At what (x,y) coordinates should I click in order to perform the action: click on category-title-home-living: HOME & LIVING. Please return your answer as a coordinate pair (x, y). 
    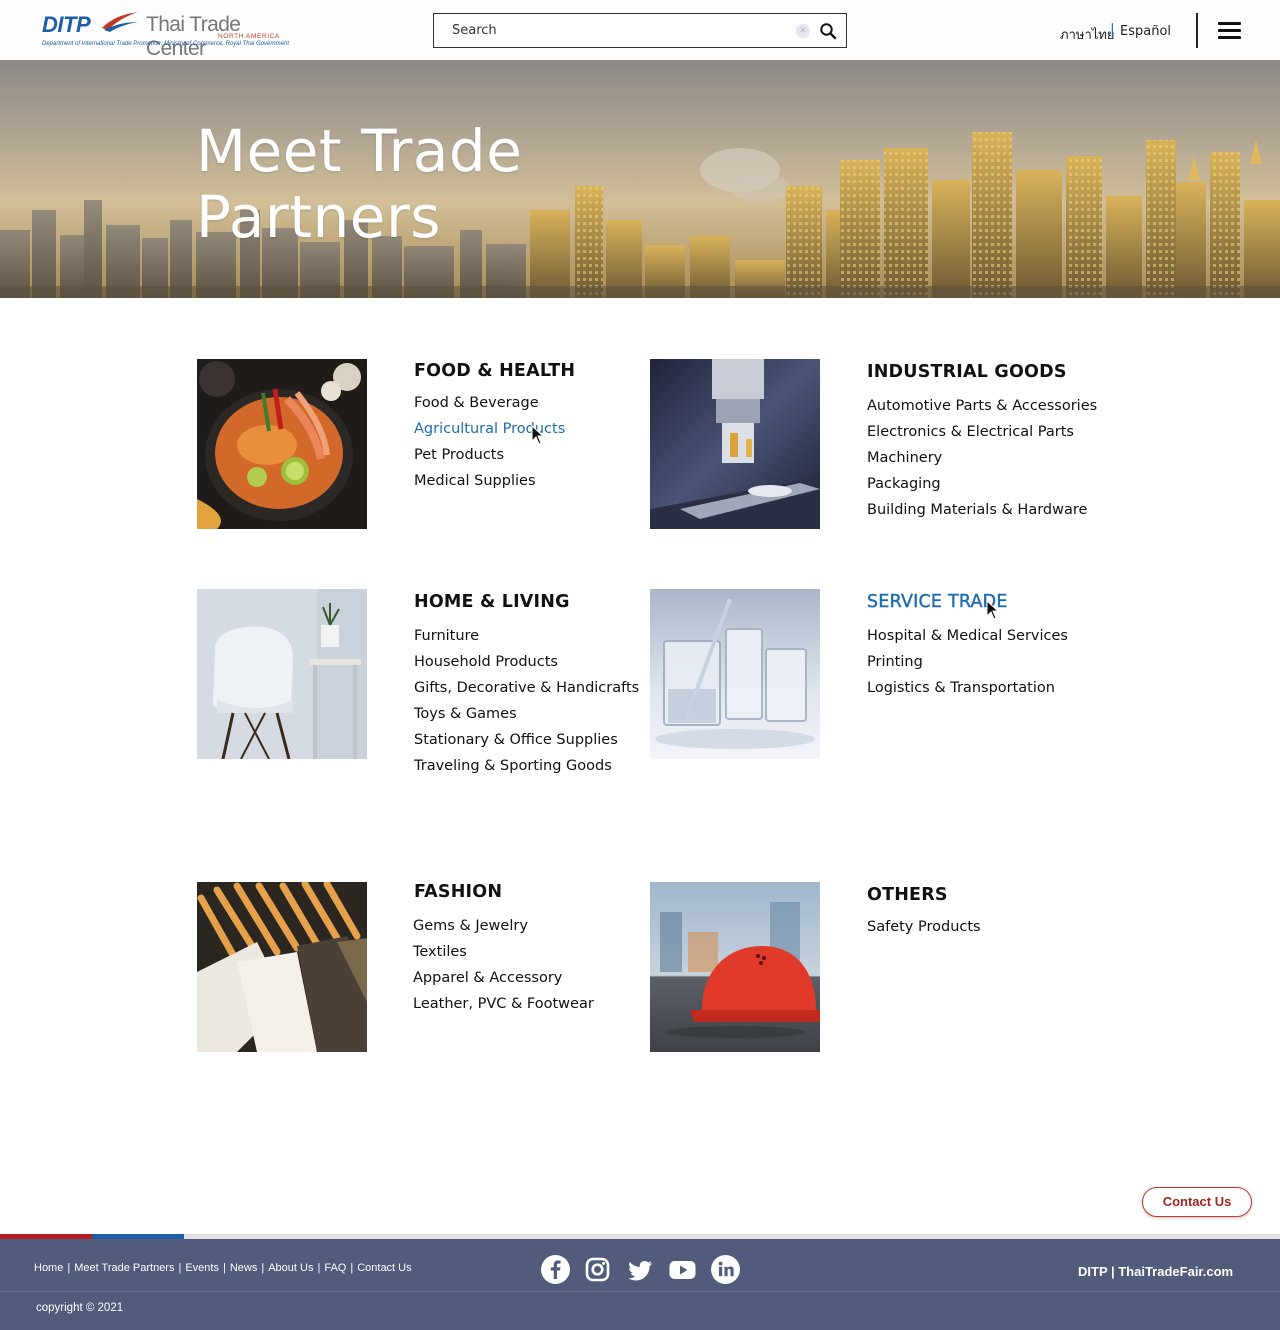
    Looking at the image, I should click on (492, 602).